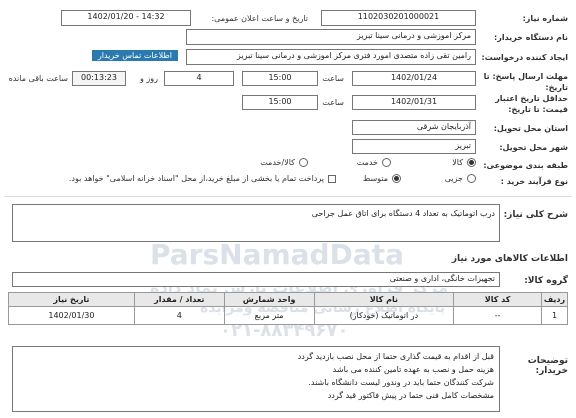  Describe the element at coordinates (303, 162) in the screenshot. I see `category-both-radio` at that location.